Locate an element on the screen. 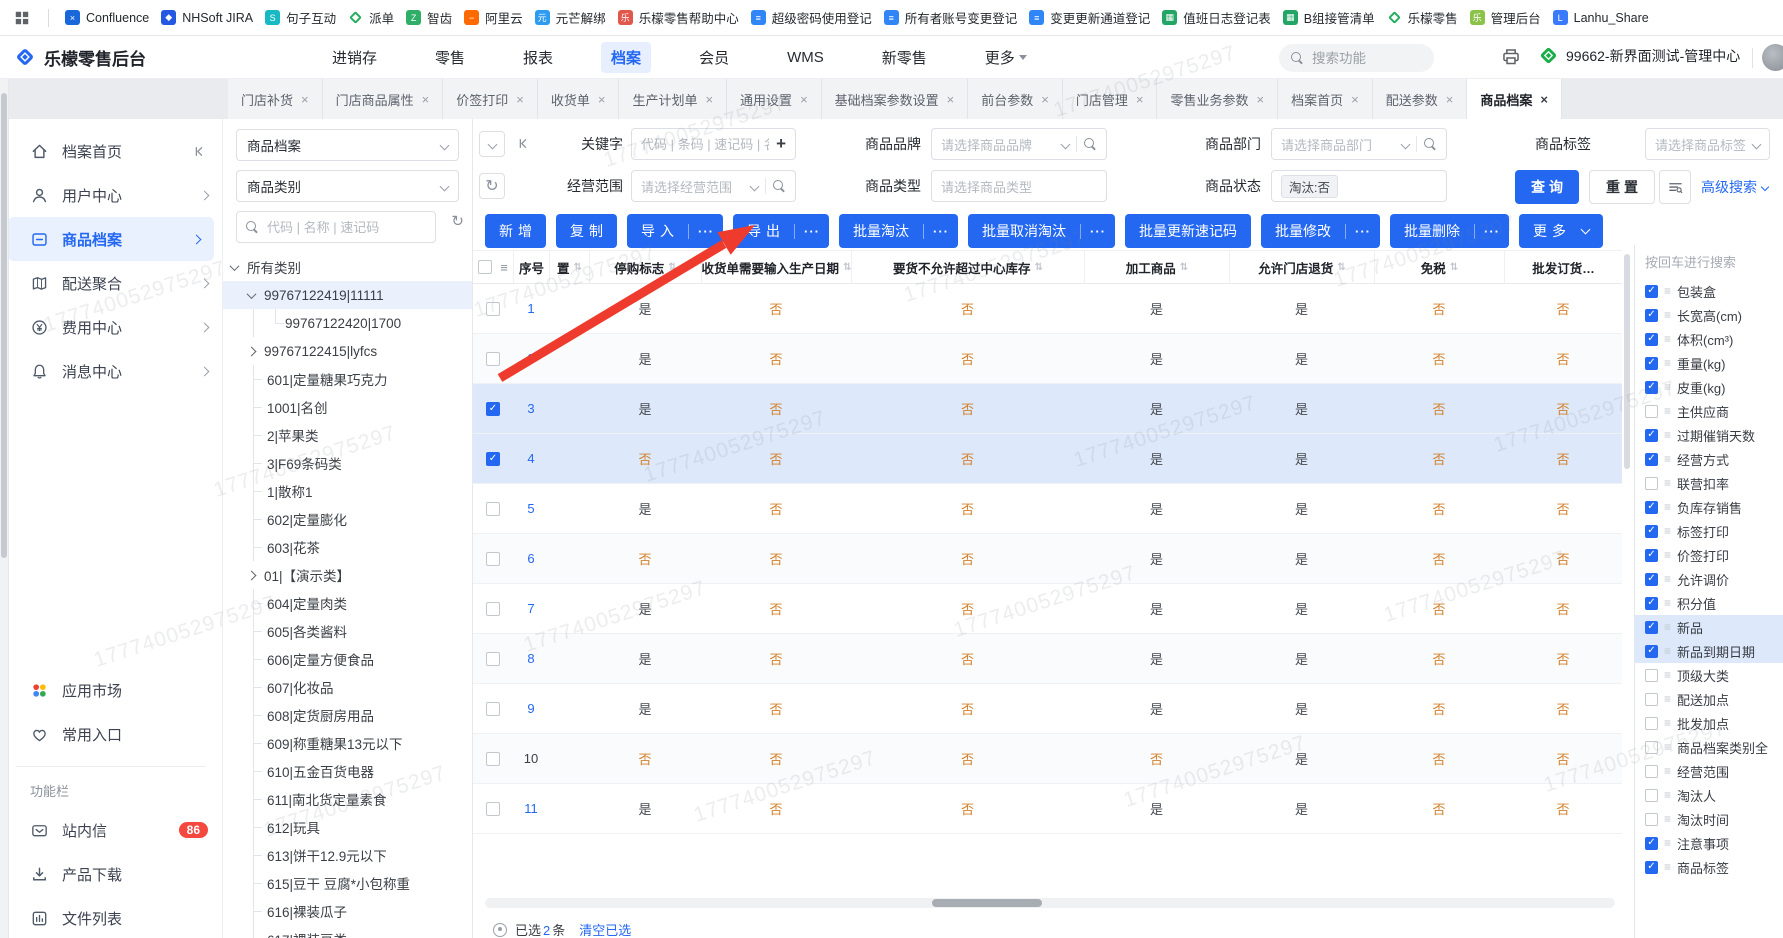 The height and width of the screenshot is (938, 1783). sidebar-item-档案首页: 档案首页 is located at coordinates (111, 151).